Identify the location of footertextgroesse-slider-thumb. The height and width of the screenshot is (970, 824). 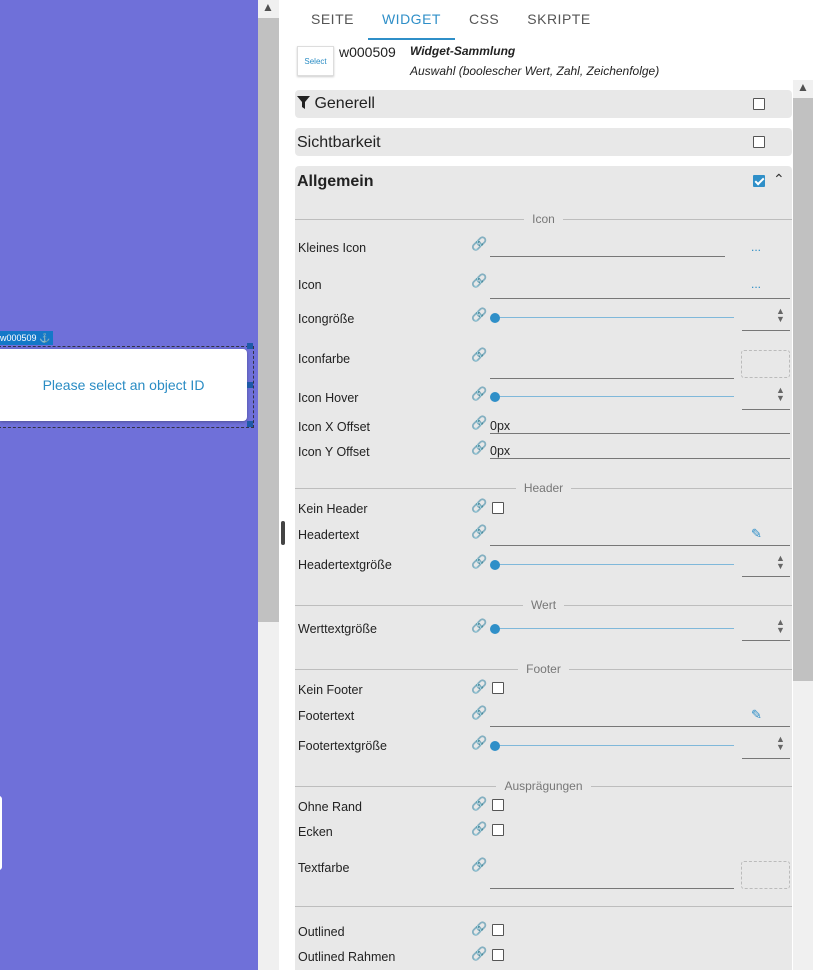
(495, 746).